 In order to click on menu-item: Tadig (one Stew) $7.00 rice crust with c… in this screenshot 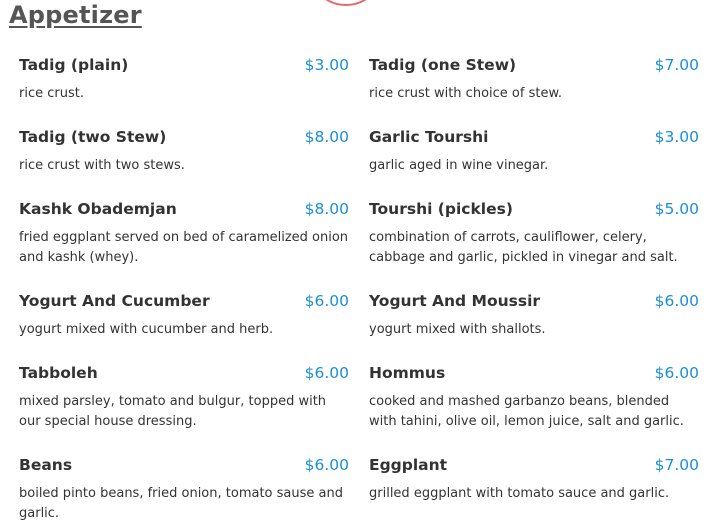, I will do `click(534, 92)`.